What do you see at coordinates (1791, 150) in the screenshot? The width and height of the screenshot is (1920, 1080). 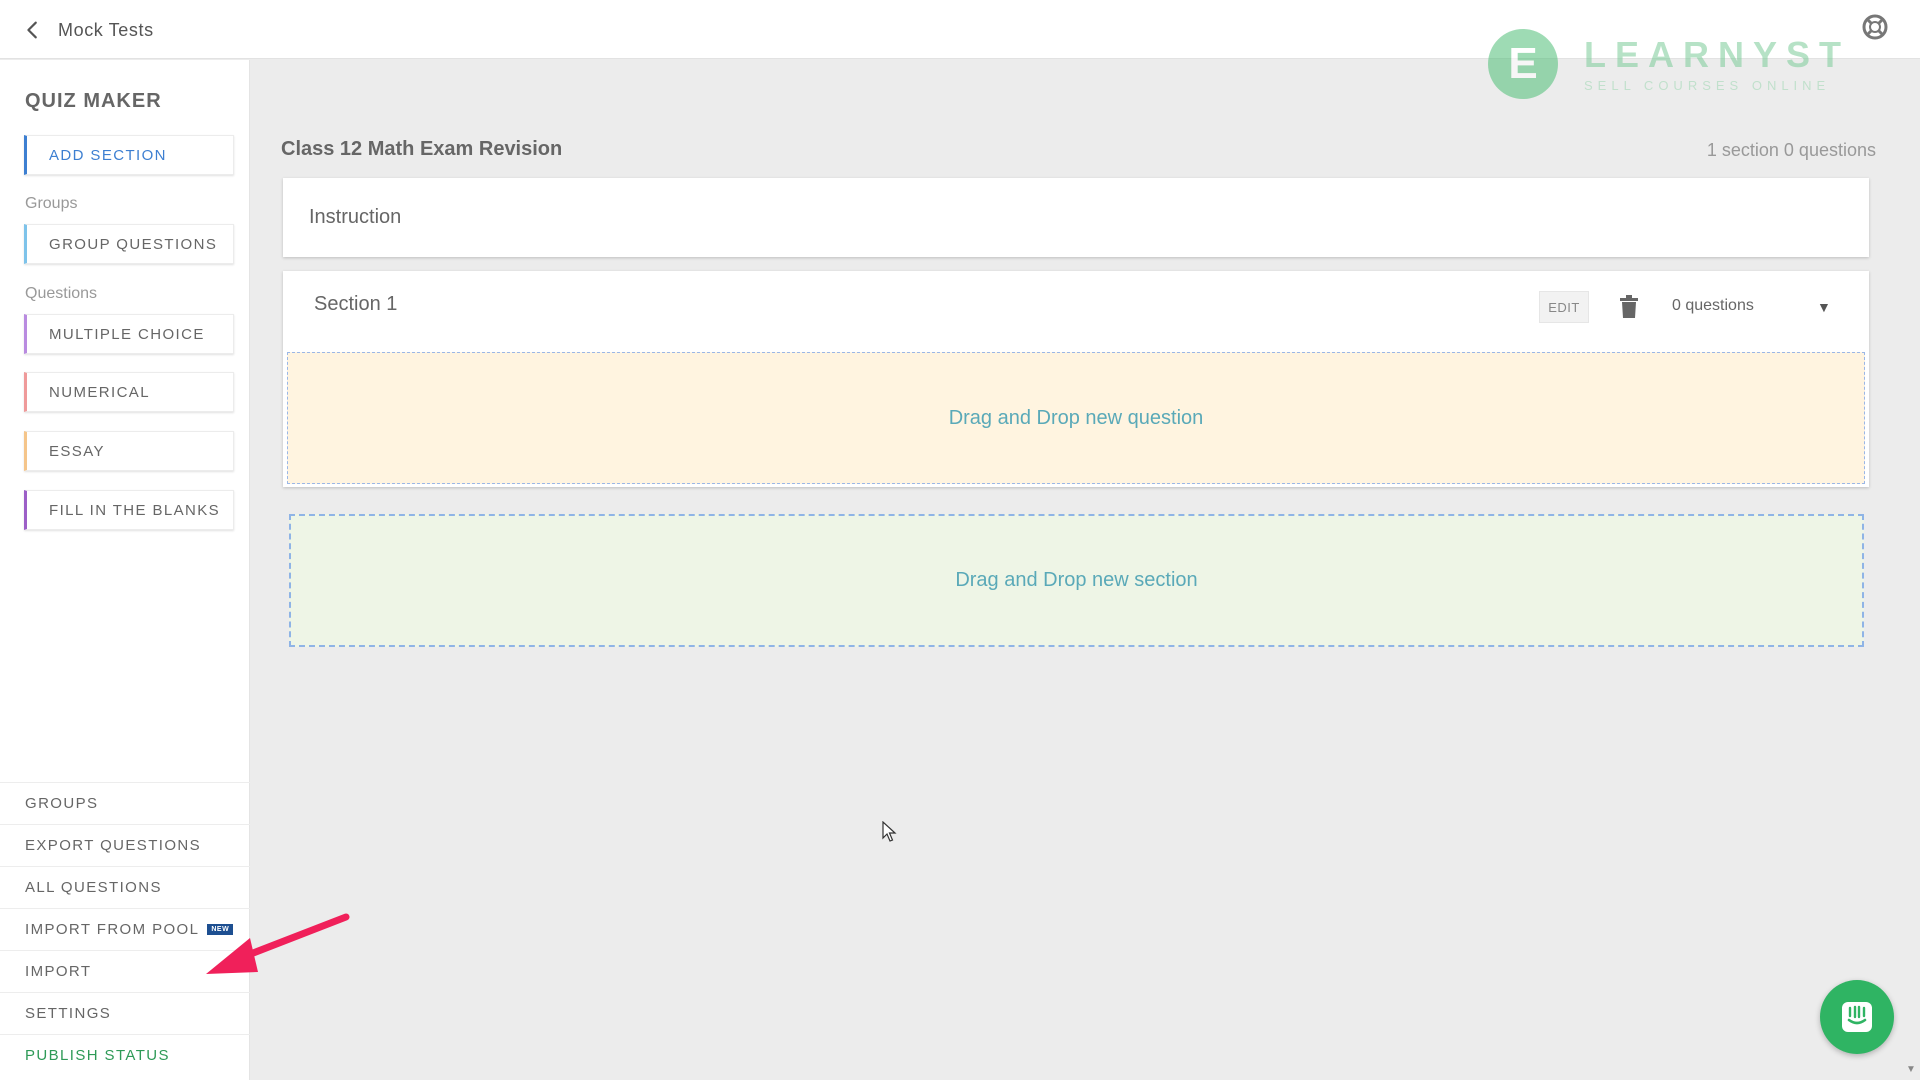 I see `quiz-summary: 1 section 0 questions` at bounding box center [1791, 150].